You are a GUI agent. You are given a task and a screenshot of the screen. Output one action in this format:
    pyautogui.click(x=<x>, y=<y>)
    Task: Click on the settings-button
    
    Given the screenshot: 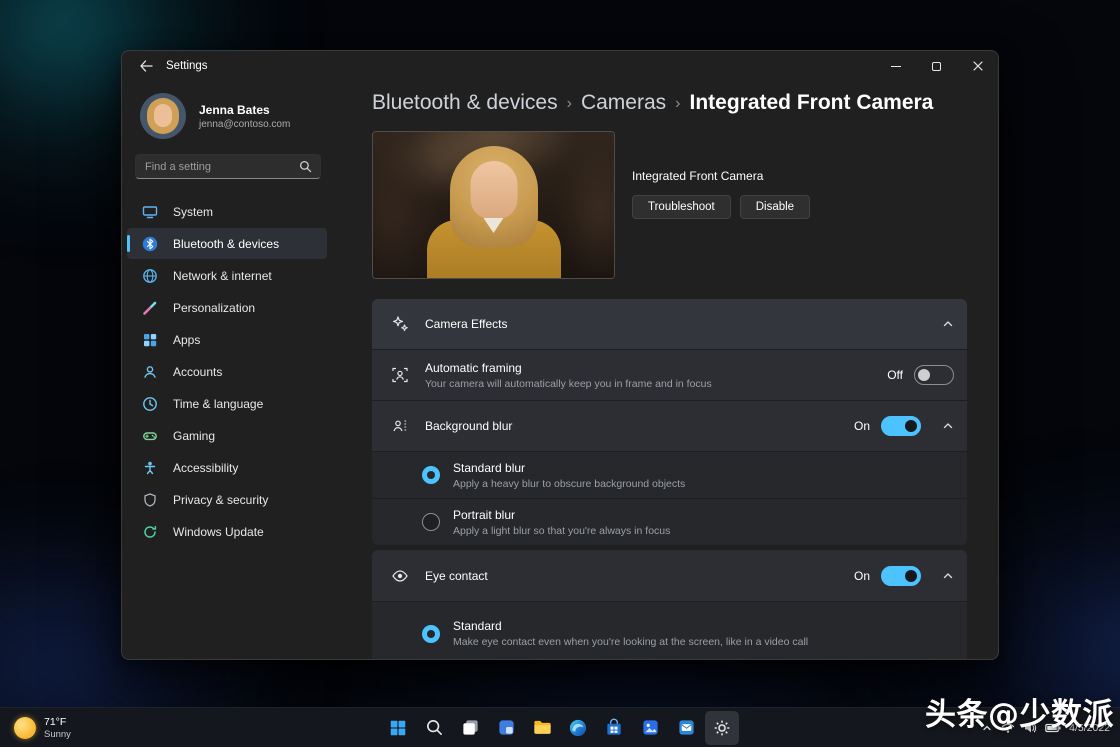 What is the action you would take?
    pyautogui.click(x=722, y=727)
    